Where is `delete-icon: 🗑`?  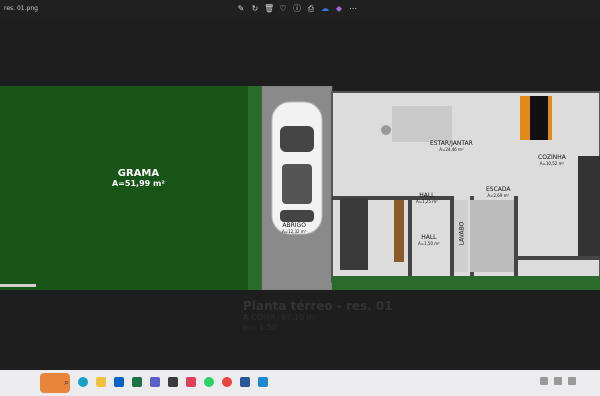 delete-icon: 🗑 is located at coordinates (269, 9).